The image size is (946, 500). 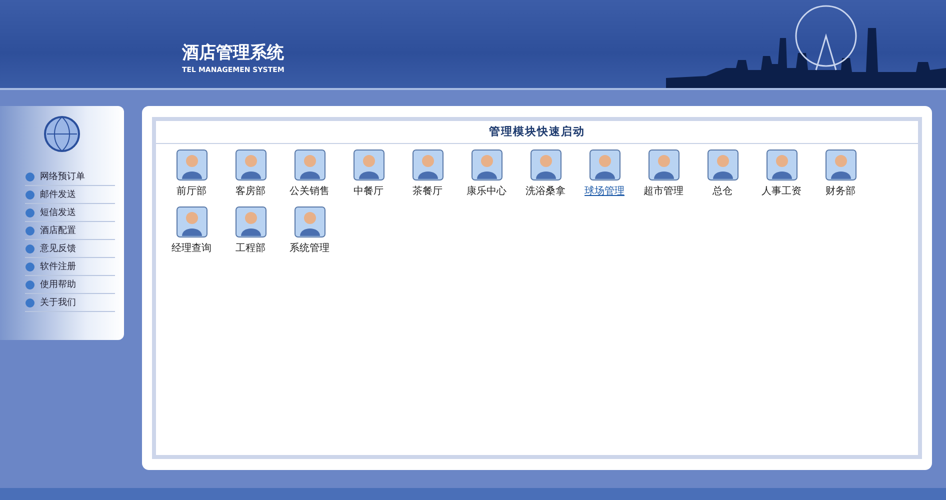 I want to click on sidebar-menu-item: 短信发送, so click(x=70, y=213).